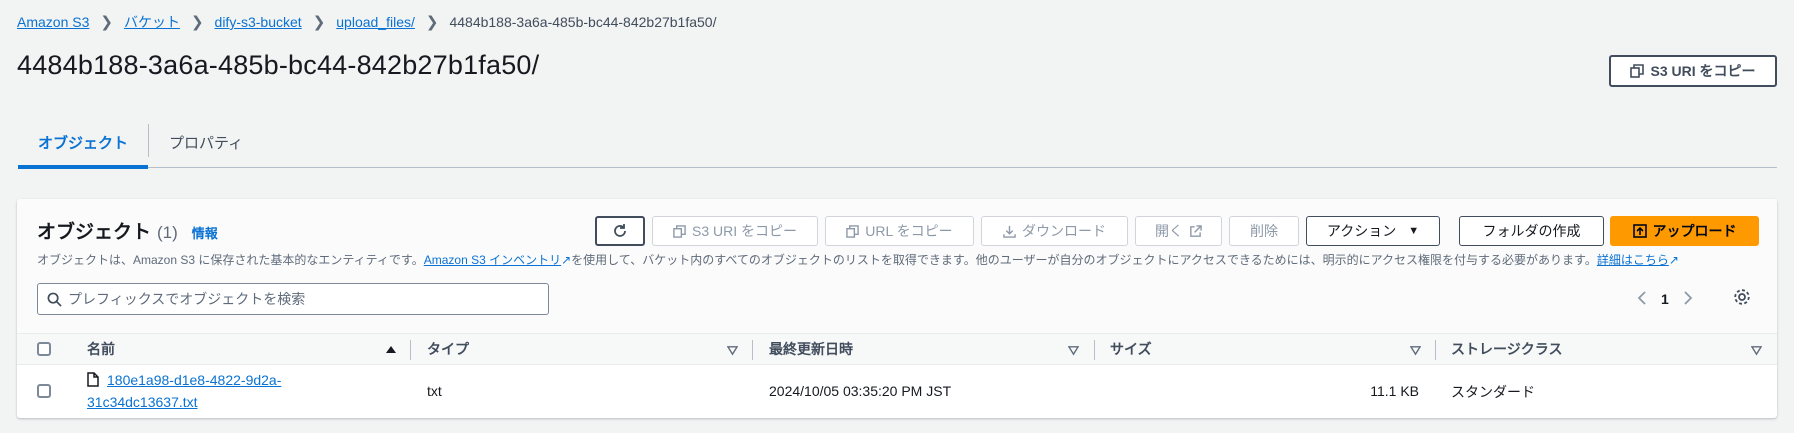 This screenshot has height=433, width=1794. Describe the element at coordinates (142, 402) in the screenshot. I see `file-name-link-line2: 31c34dc13637.txt` at that location.